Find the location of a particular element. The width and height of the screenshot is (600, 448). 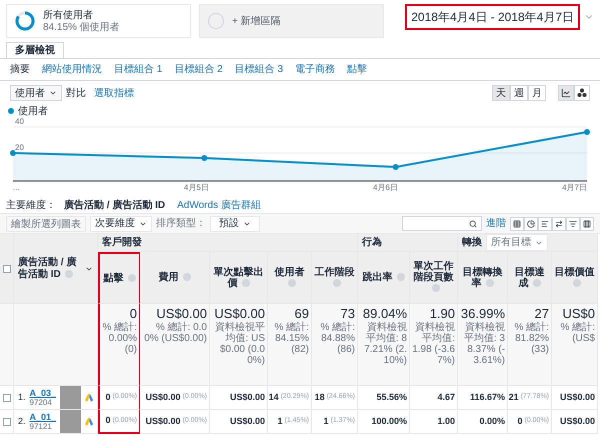

segment-title: 所有使用者 is located at coordinates (68, 16).